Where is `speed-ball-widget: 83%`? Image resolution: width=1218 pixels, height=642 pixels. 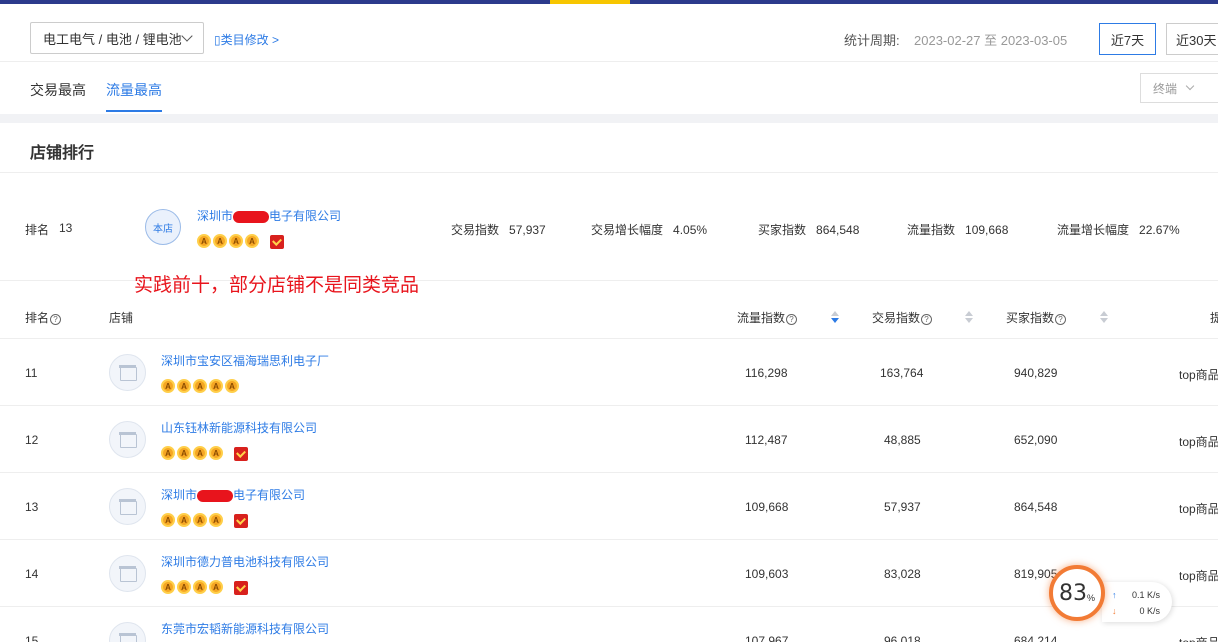
speed-ball-widget: 83% is located at coordinates (1077, 593).